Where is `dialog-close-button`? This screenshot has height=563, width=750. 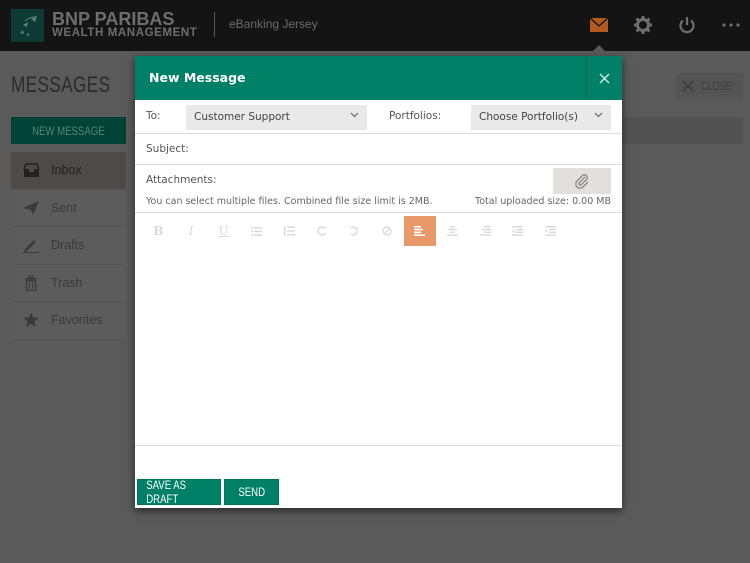
dialog-close-button is located at coordinates (604, 78).